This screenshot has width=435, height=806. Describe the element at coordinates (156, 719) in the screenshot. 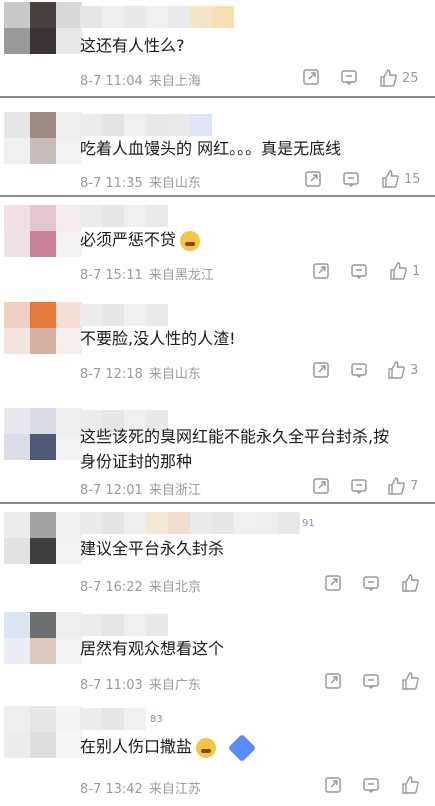

I see `level-badge: 83` at that location.